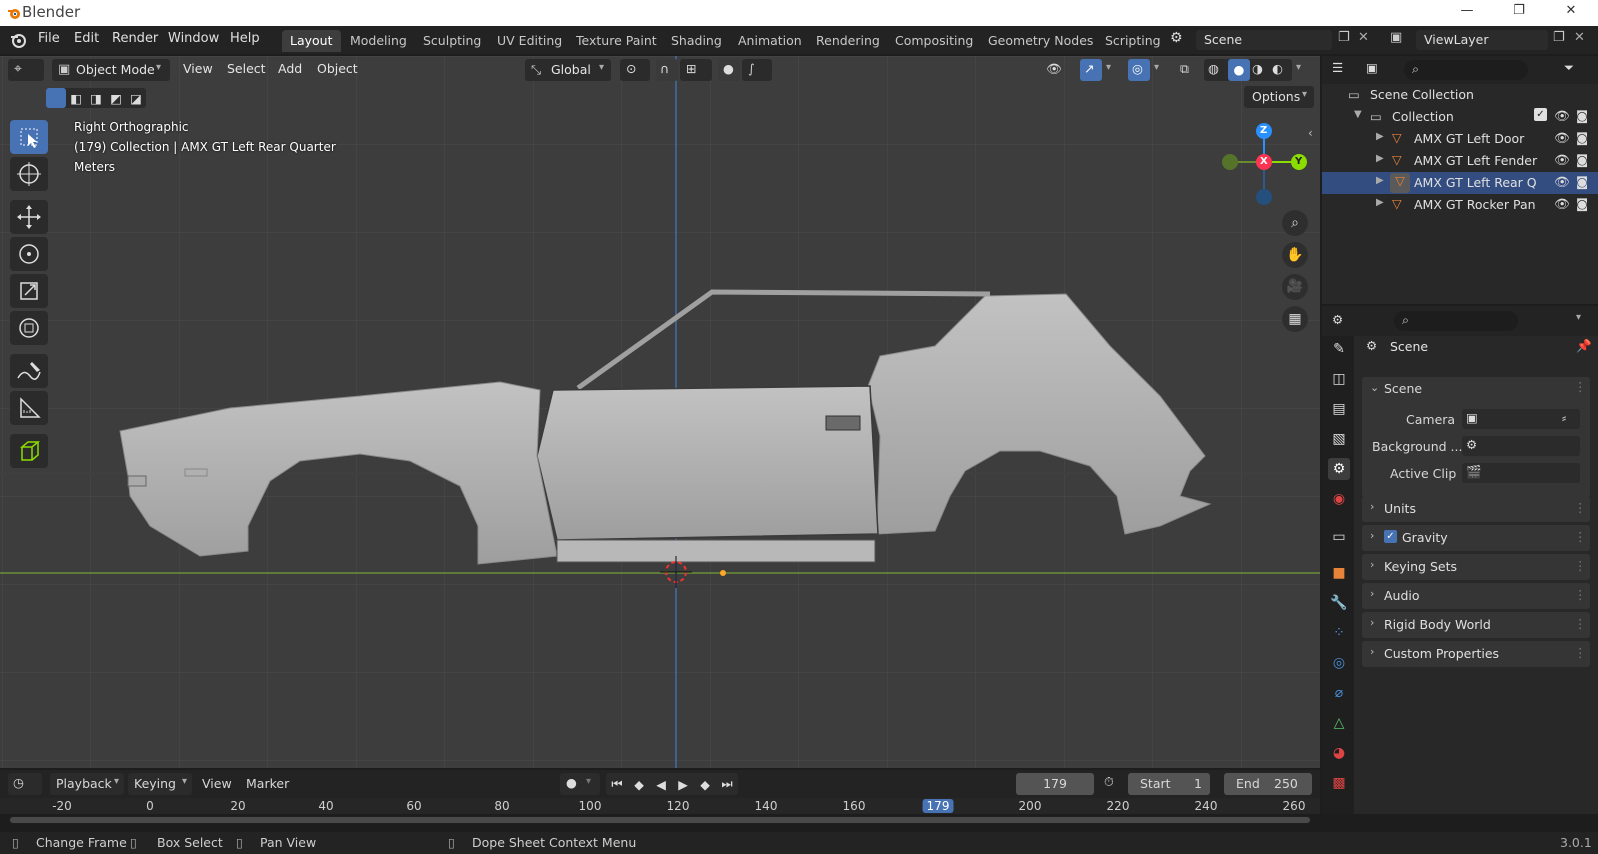 The image size is (1598, 854). What do you see at coordinates (111, 70) in the screenshot?
I see `mode-dropdown: ▣ Object Mode ▾` at bounding box center [111, 70].